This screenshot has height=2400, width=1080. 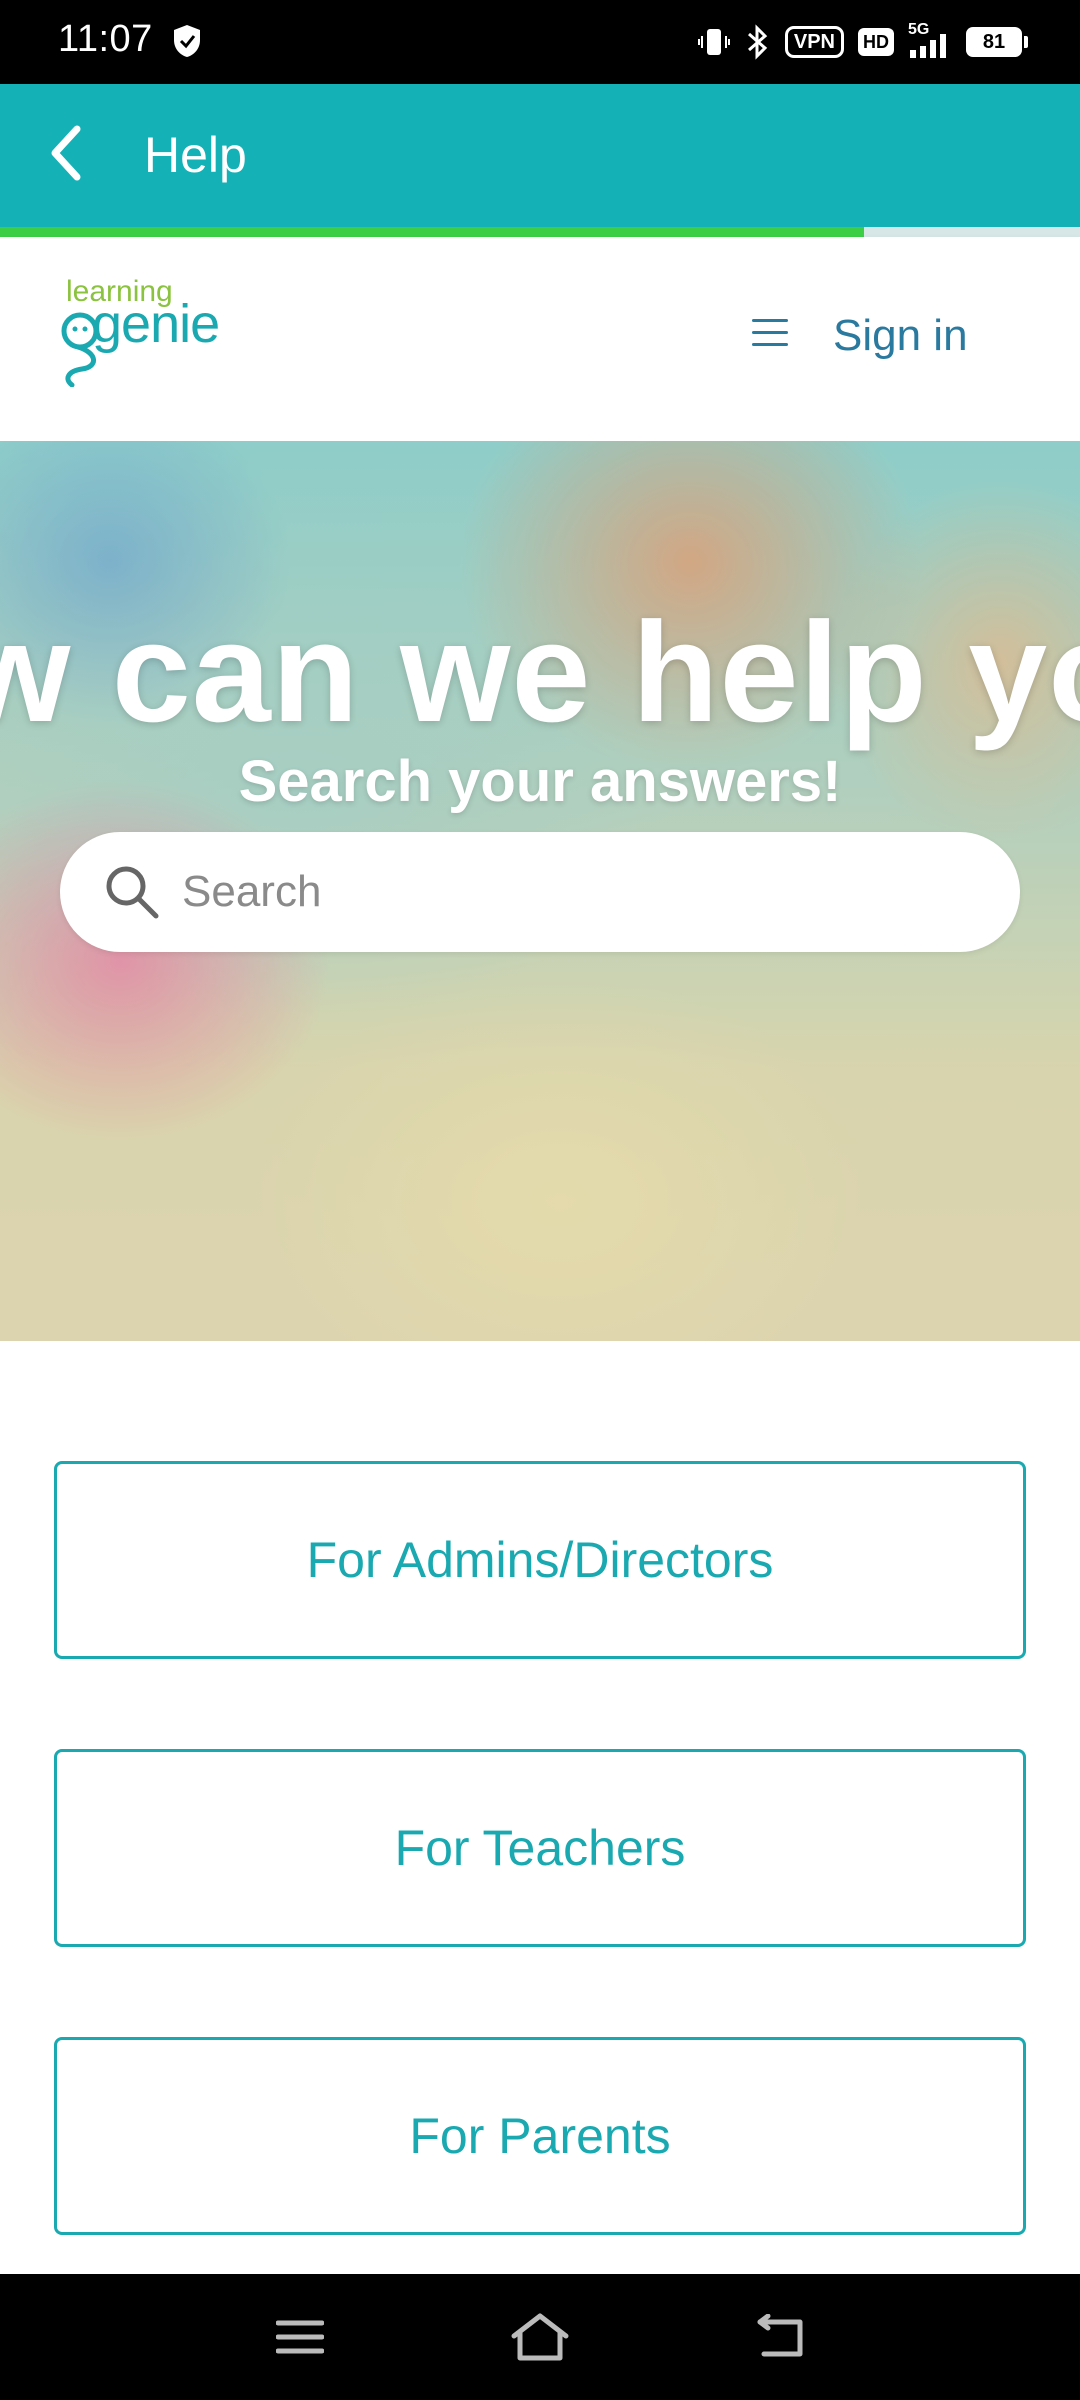 I want to click on bluetooth-icon, so click(x=758, y=42).